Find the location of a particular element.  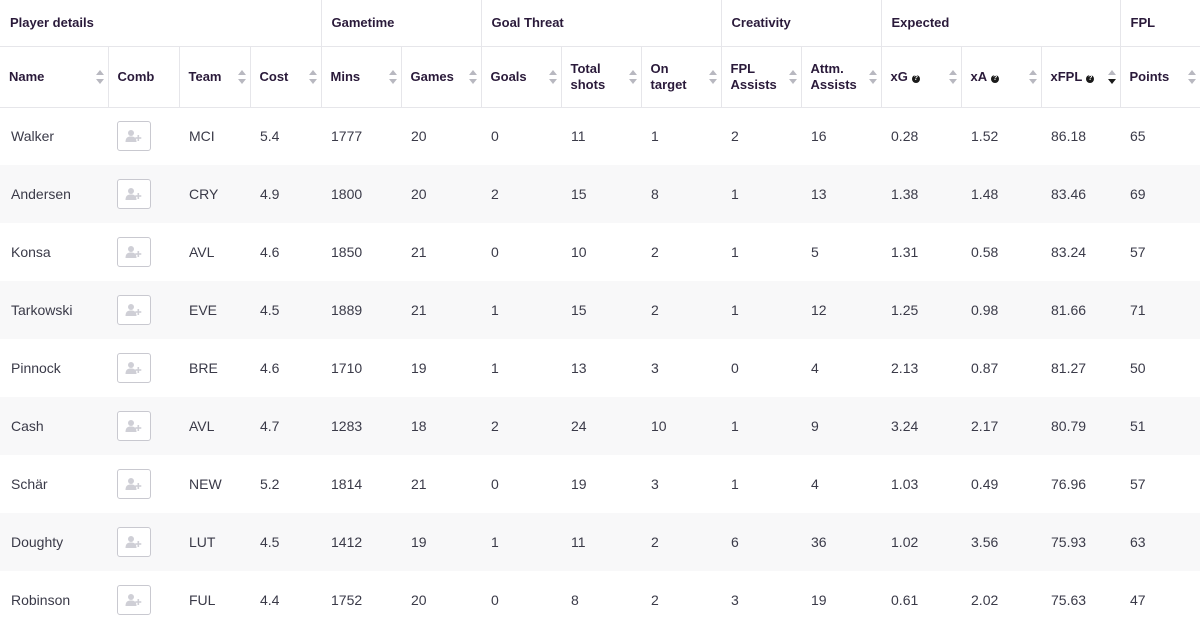

cell-xfpl: 86.18 is located at coordinates (1069, 136).